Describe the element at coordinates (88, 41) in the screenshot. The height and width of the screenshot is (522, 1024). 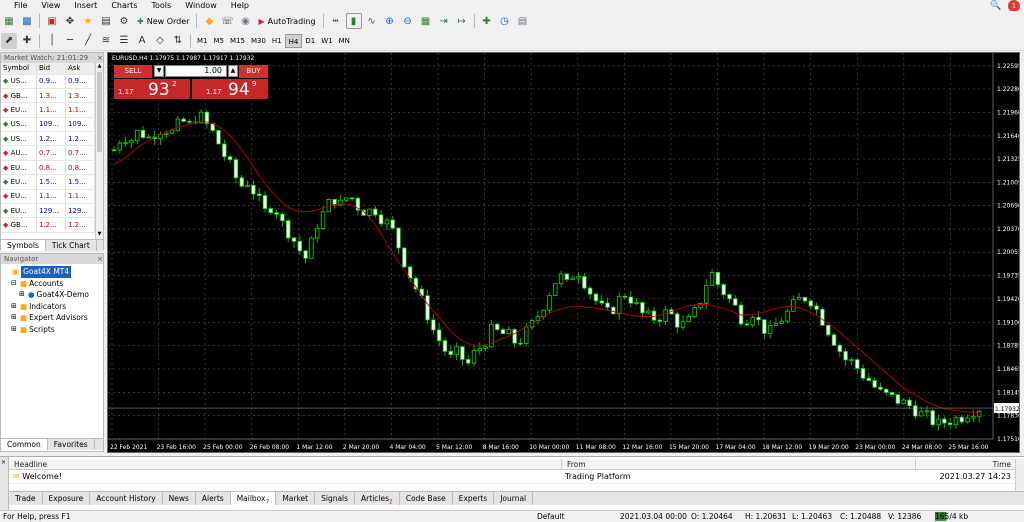
I see `trendline-icon: ╱` at that location.